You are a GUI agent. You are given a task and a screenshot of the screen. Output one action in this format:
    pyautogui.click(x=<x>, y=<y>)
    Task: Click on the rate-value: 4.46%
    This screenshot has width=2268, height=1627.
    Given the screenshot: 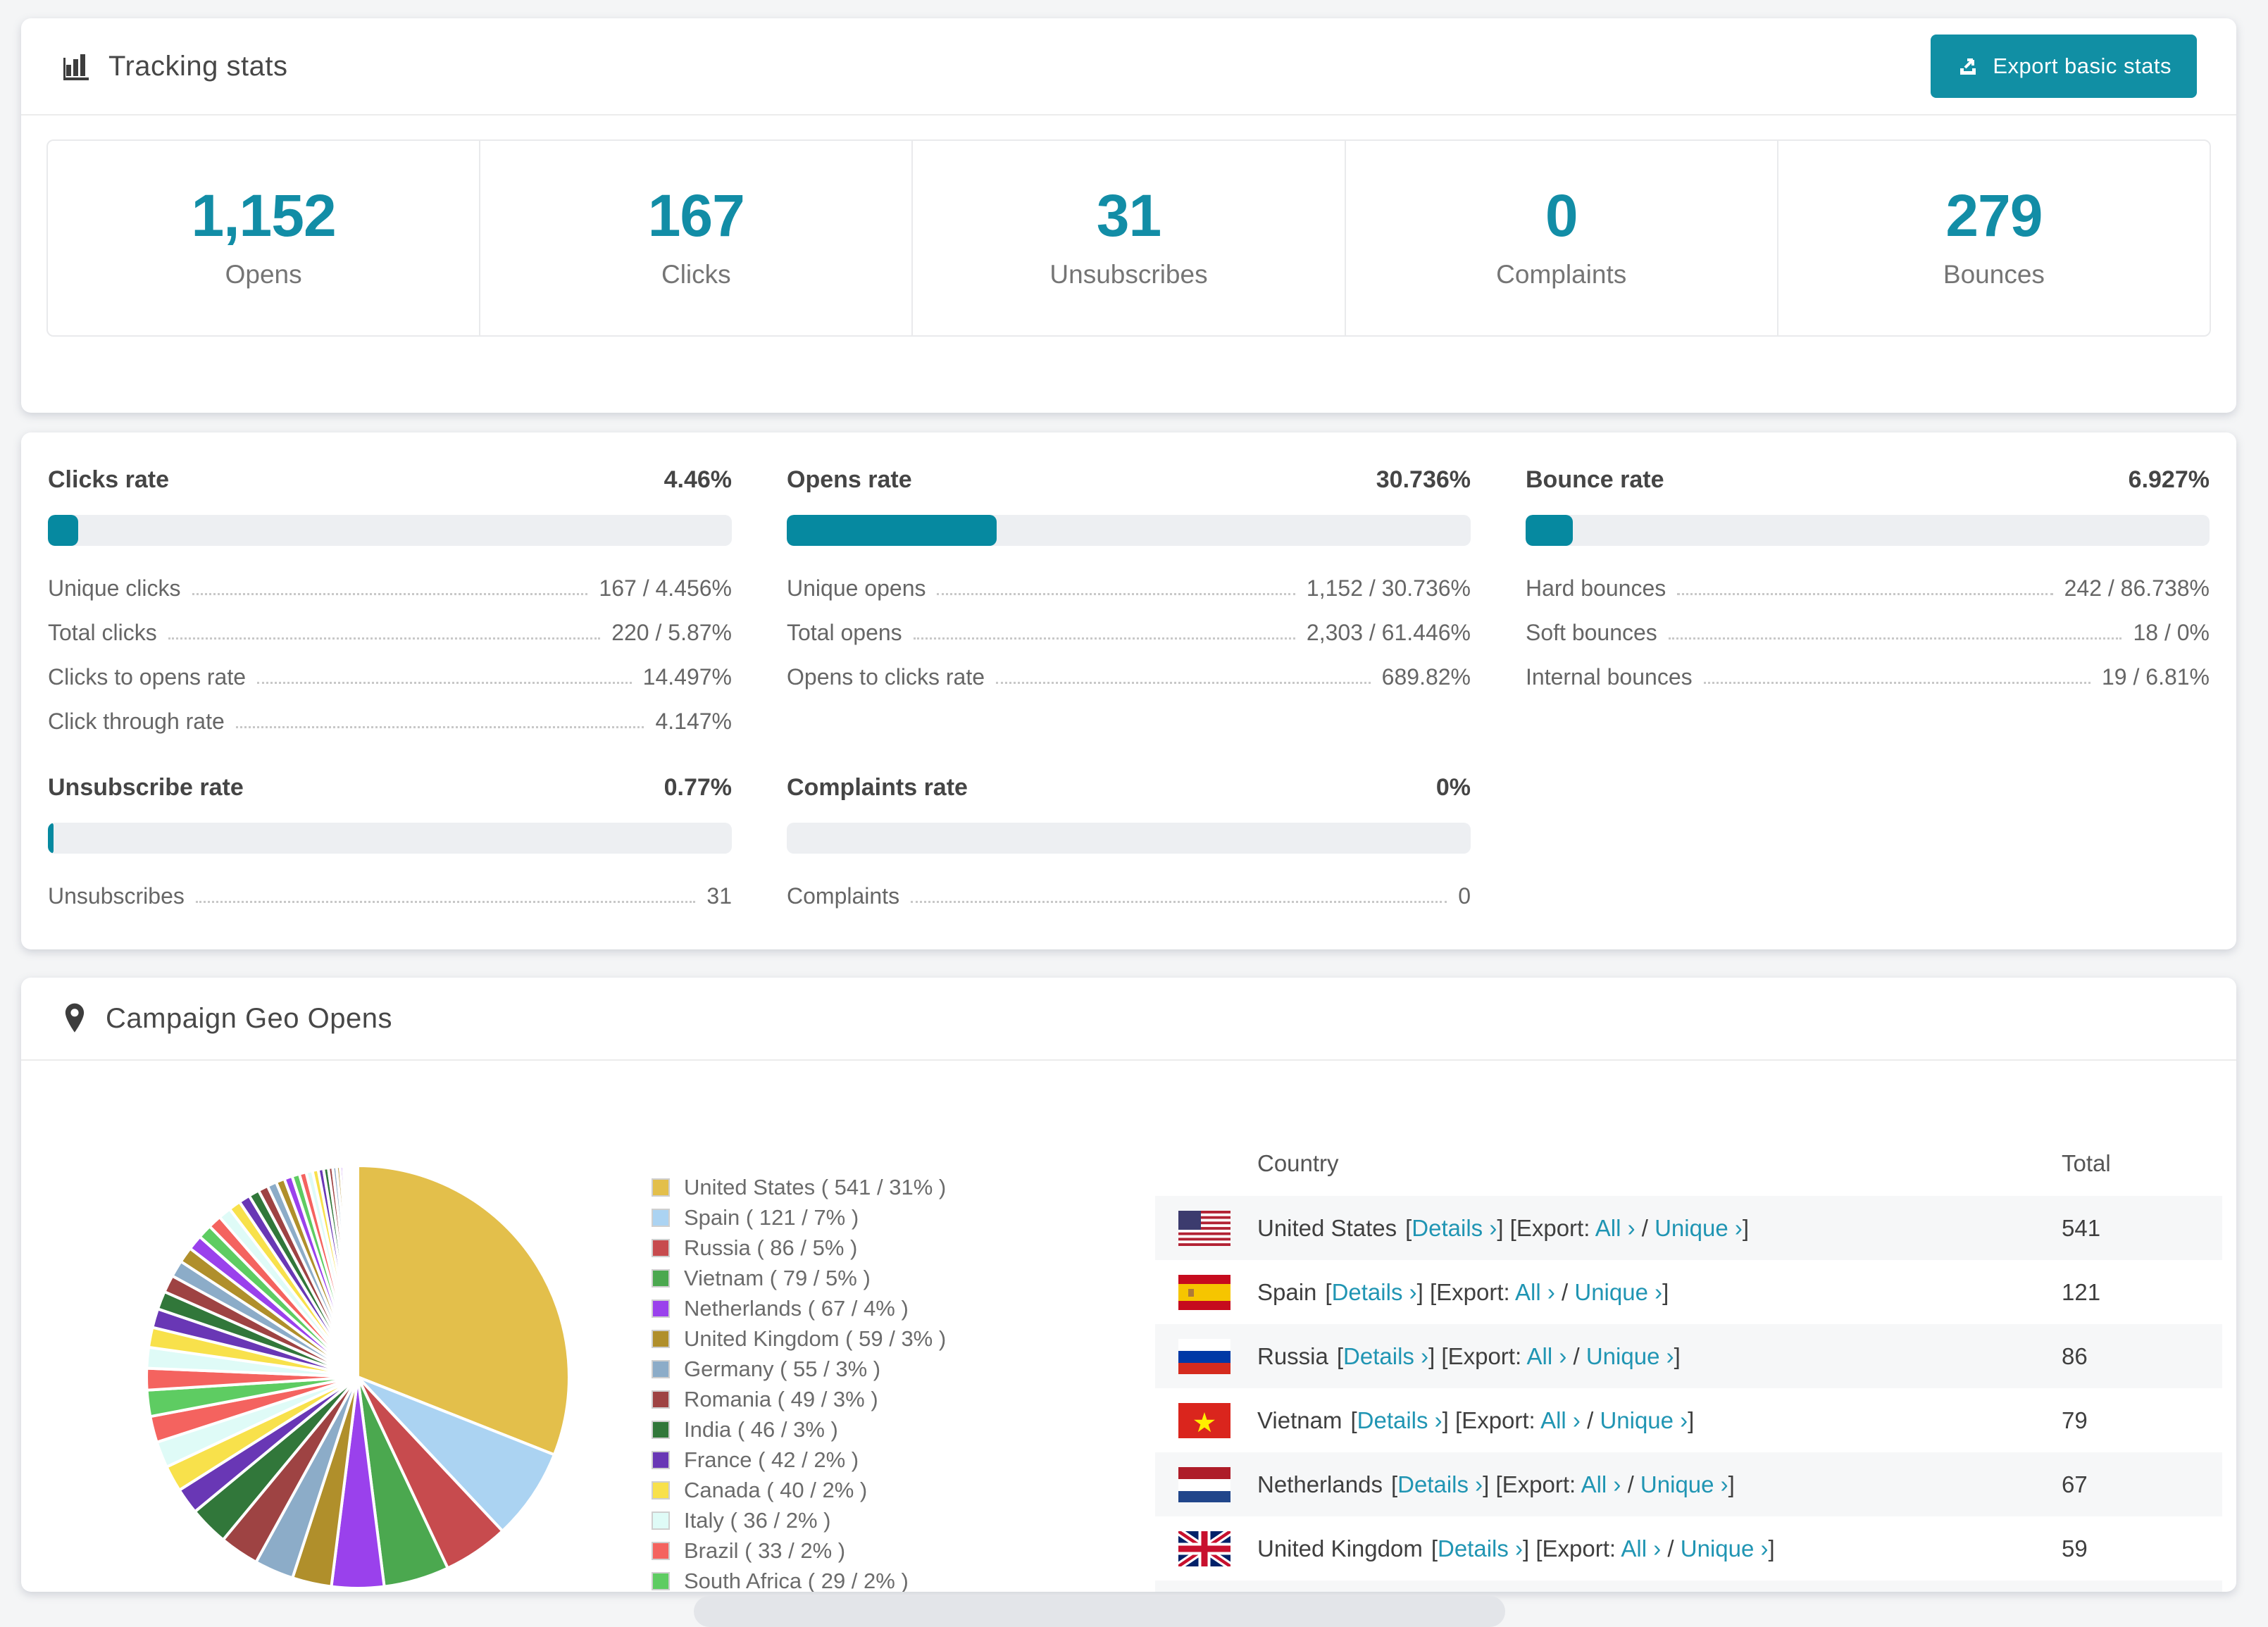 What is the action you would take?
    pyautogui.click(x=698, y=479)
    